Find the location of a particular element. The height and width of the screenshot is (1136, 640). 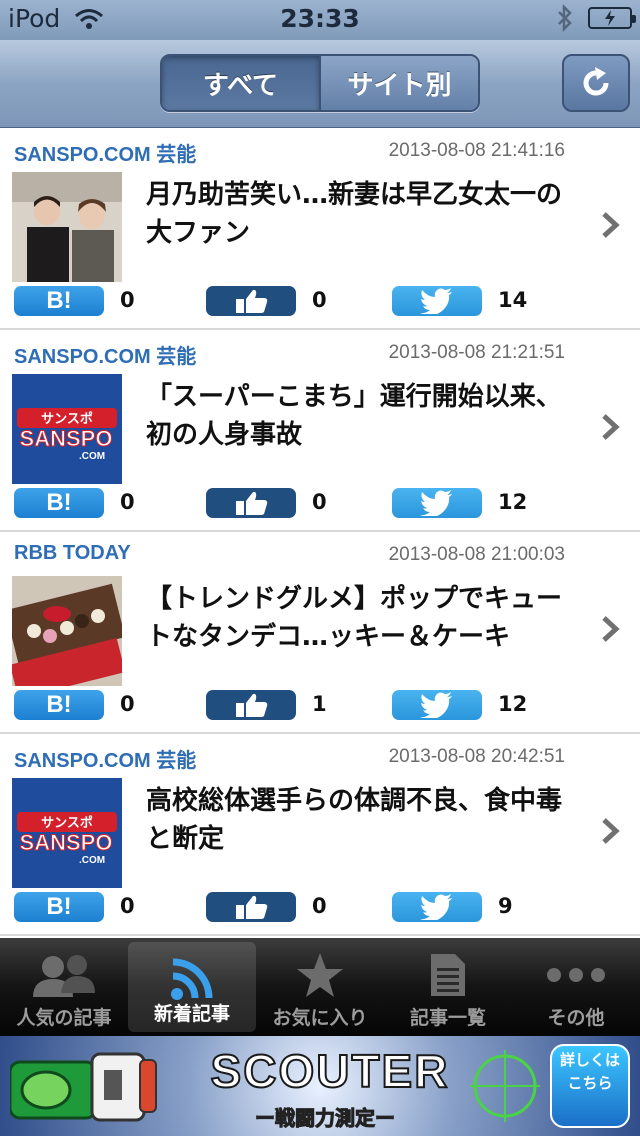

status-right is located at coordinates (596, 18).